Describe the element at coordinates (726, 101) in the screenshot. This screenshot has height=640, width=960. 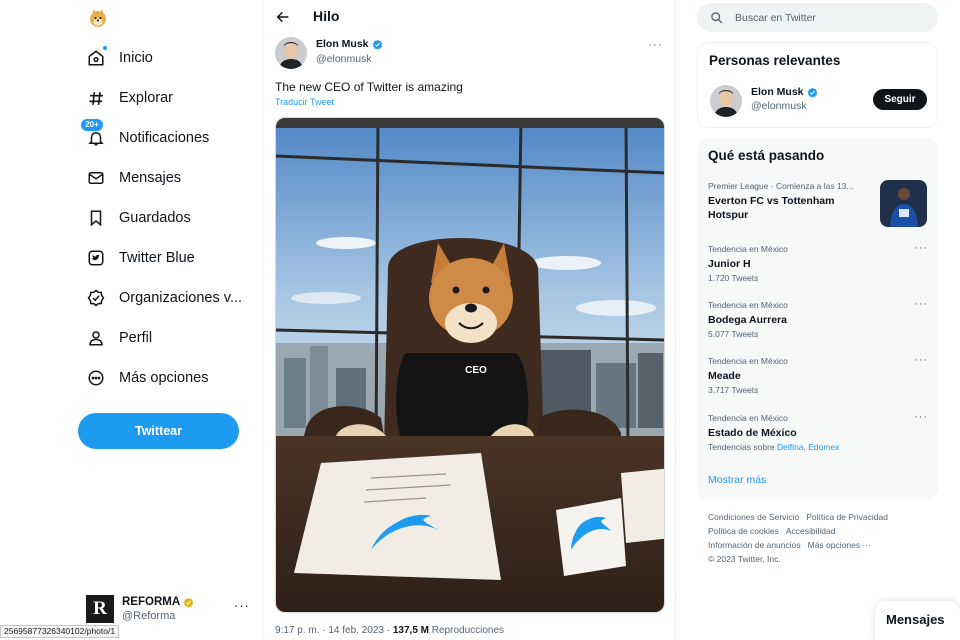
I see `relevant-person-avatar` at that location.